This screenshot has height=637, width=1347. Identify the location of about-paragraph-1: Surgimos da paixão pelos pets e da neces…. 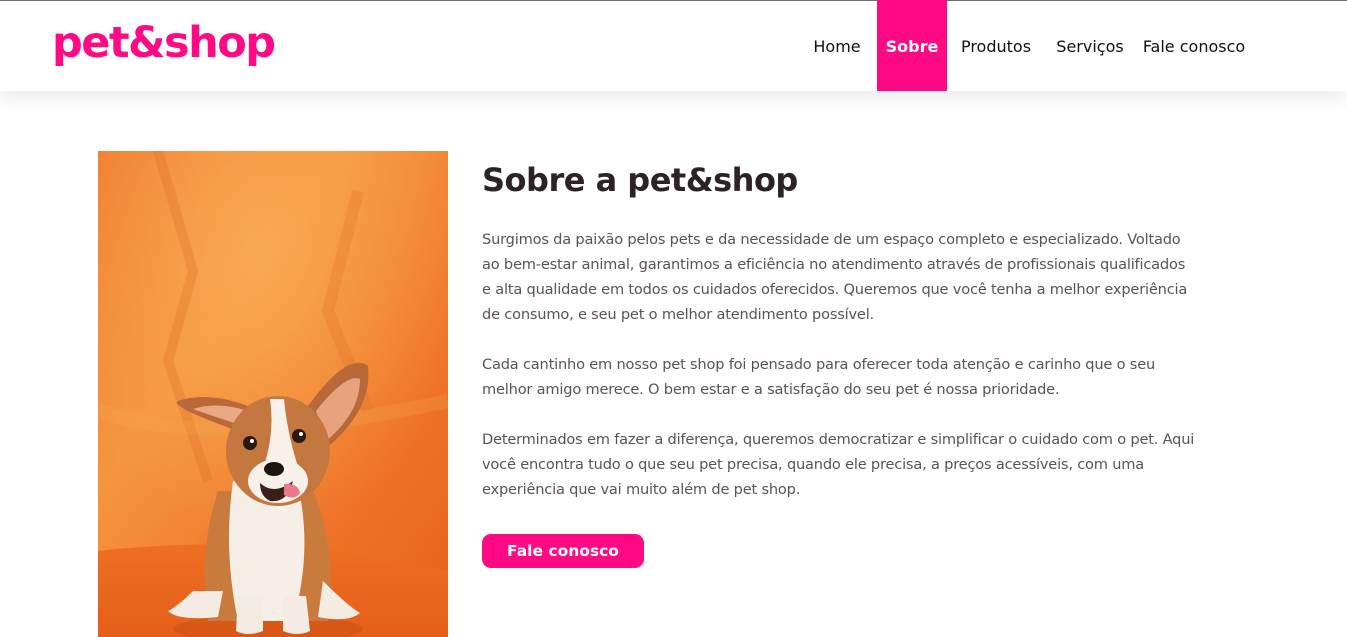
(835, 277).